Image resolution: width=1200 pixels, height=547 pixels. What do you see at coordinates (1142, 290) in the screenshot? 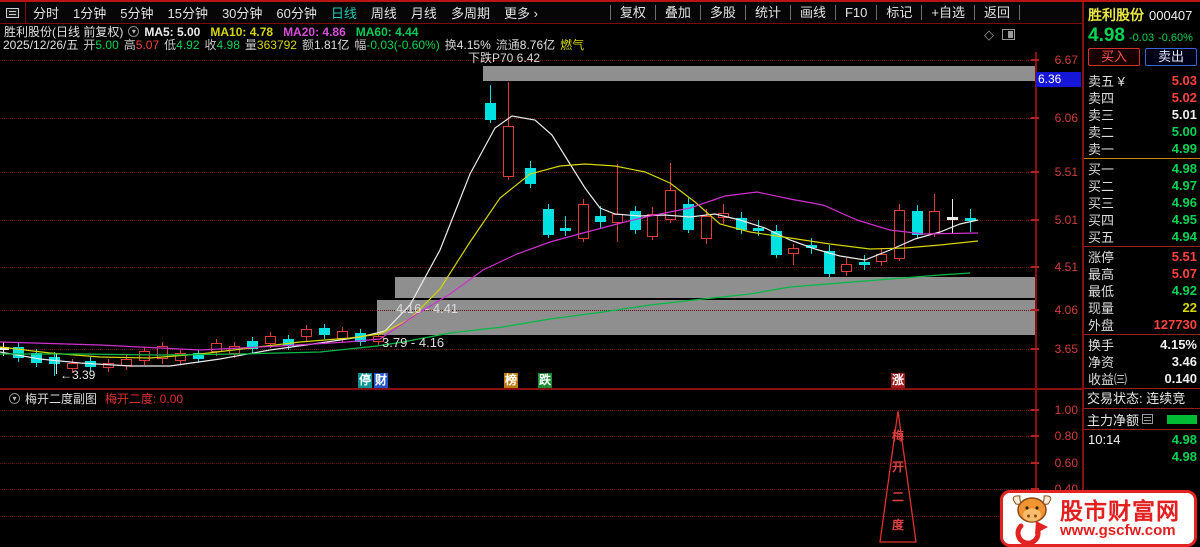
I see `quote-row: 最低 4.92` at bounding box center [1142, 290].